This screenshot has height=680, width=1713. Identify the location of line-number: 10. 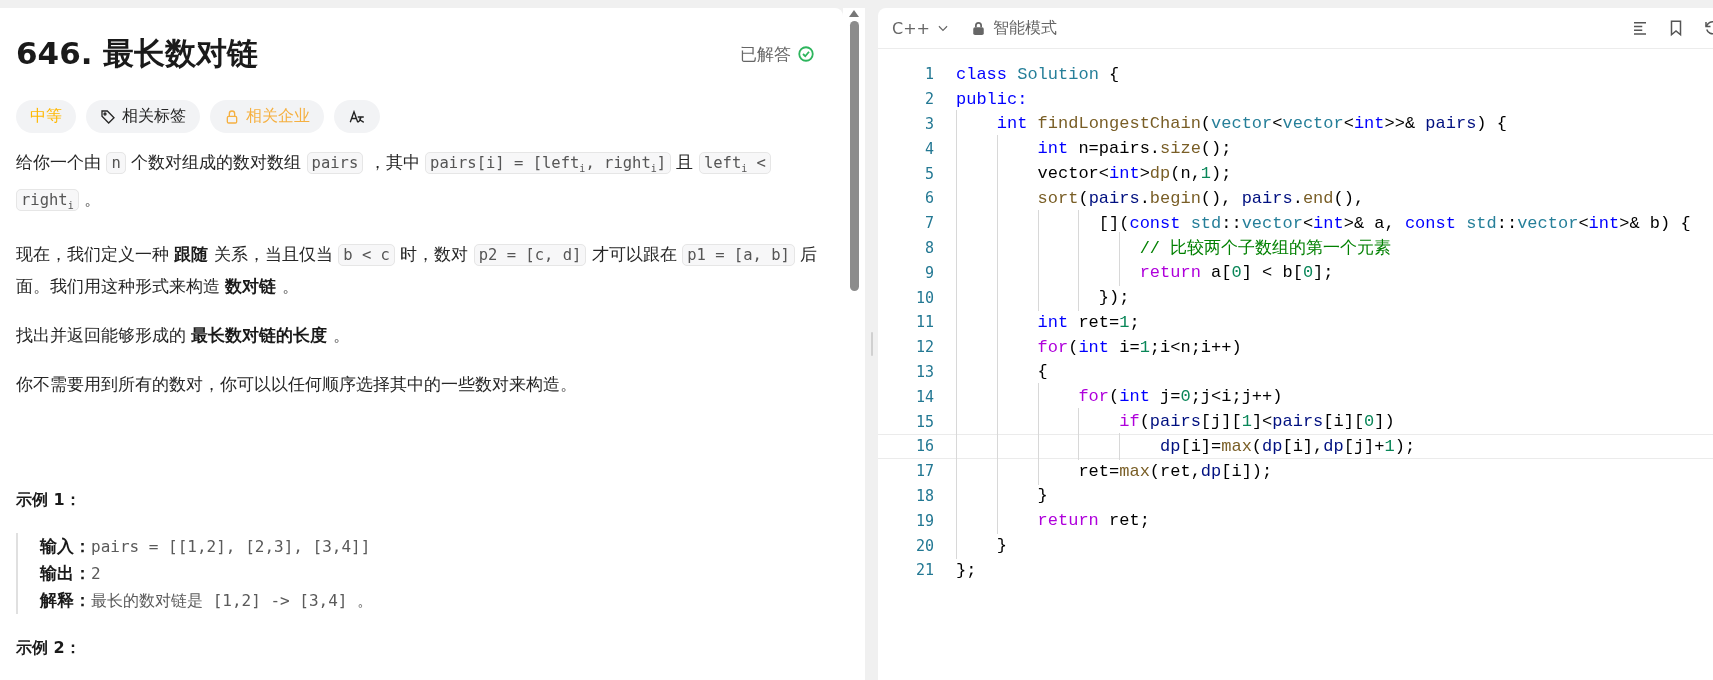
(924, 297).